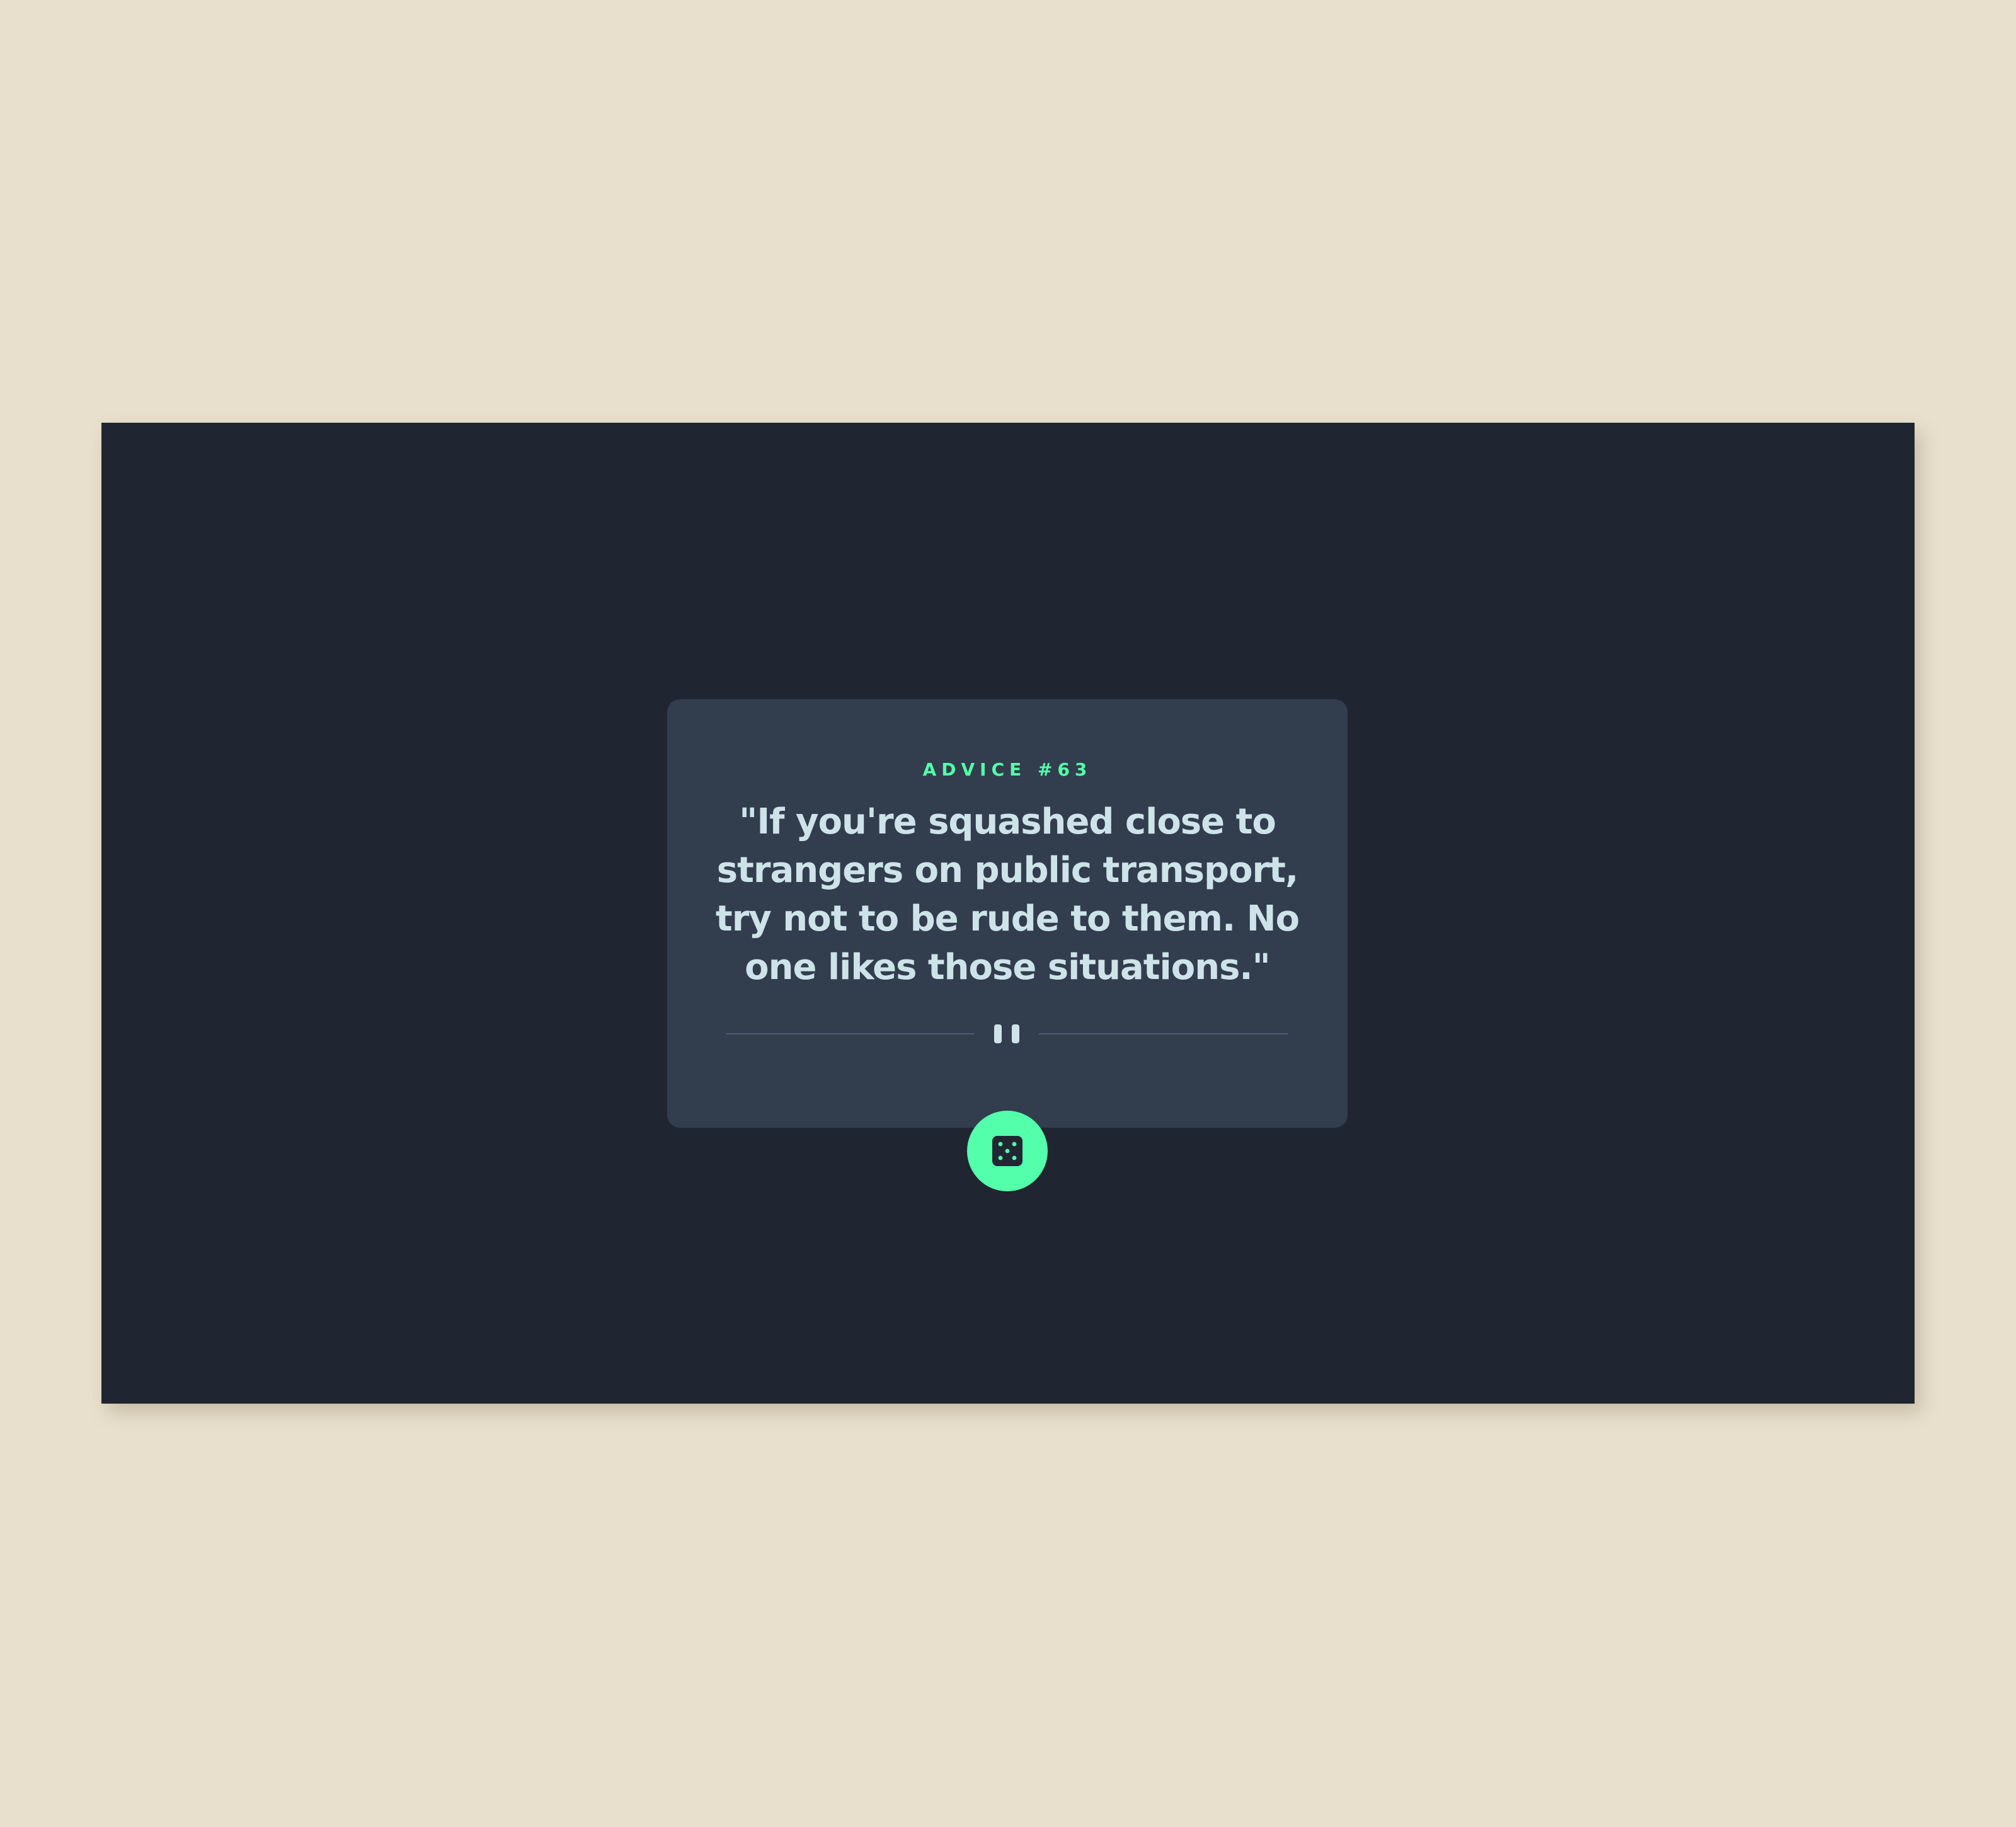 The image size is (2016, 1827). I want to click on pause-bar-right, so click(1015, 1033).